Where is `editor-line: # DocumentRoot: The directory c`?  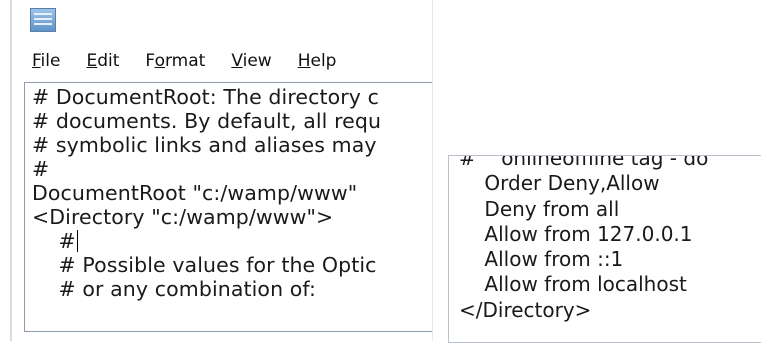 editor-line: # DocumentRoot: The directory c is located at coordinates (206, 97).